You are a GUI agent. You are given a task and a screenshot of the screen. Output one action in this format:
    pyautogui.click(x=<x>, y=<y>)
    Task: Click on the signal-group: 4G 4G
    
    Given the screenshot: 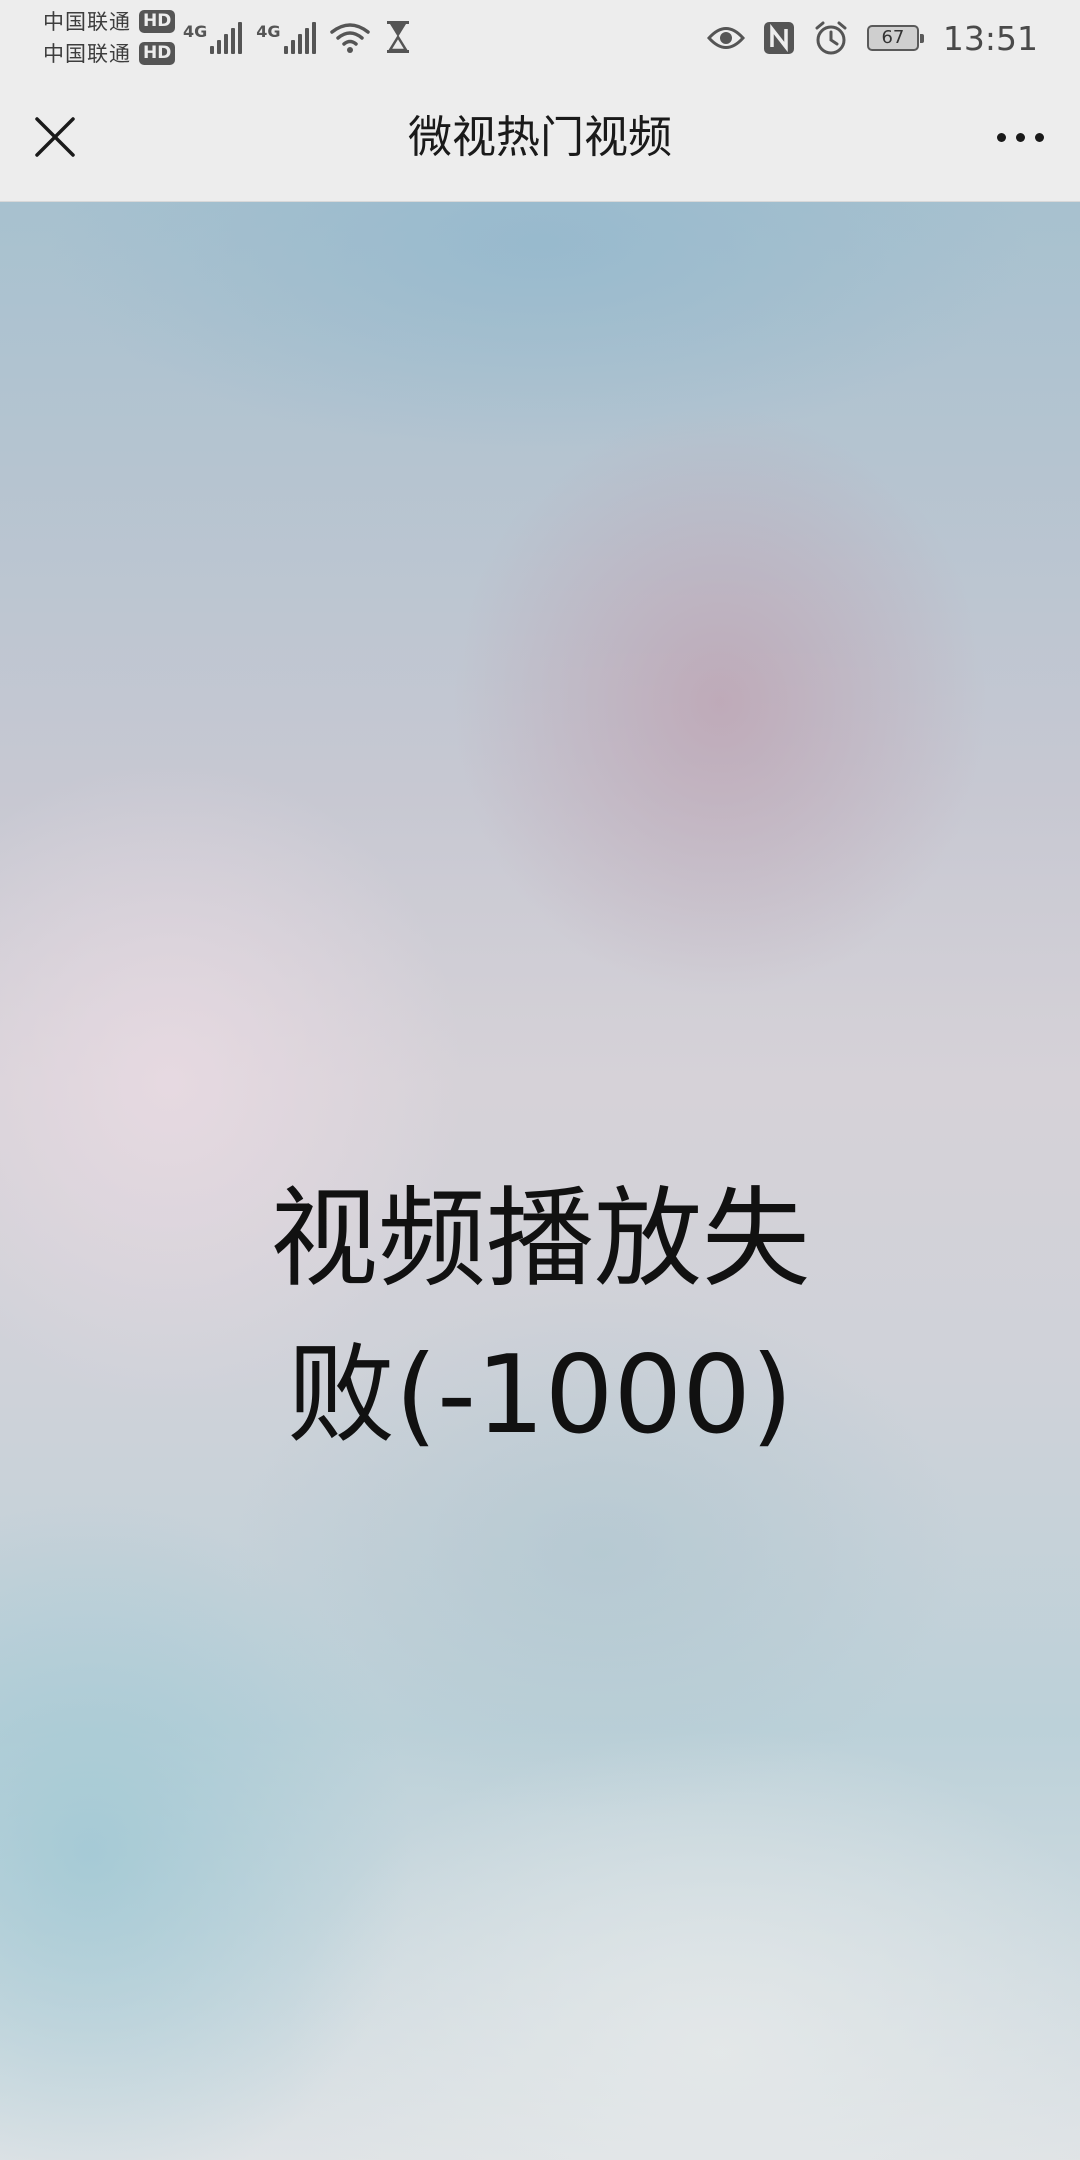 What is the action you would take?
    pyautogui.click(x=297, y=34)
    